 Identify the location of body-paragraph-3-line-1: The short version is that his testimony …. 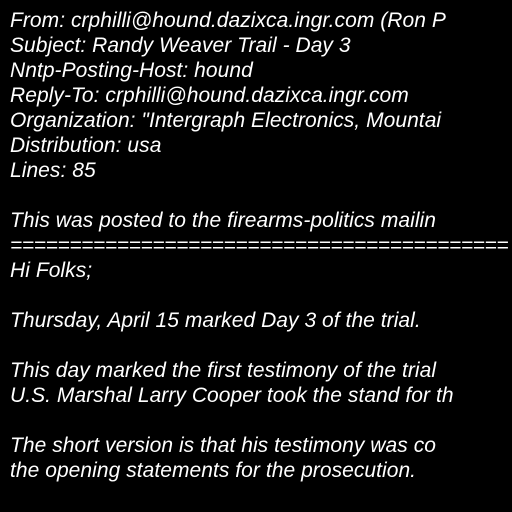
(223, 445).